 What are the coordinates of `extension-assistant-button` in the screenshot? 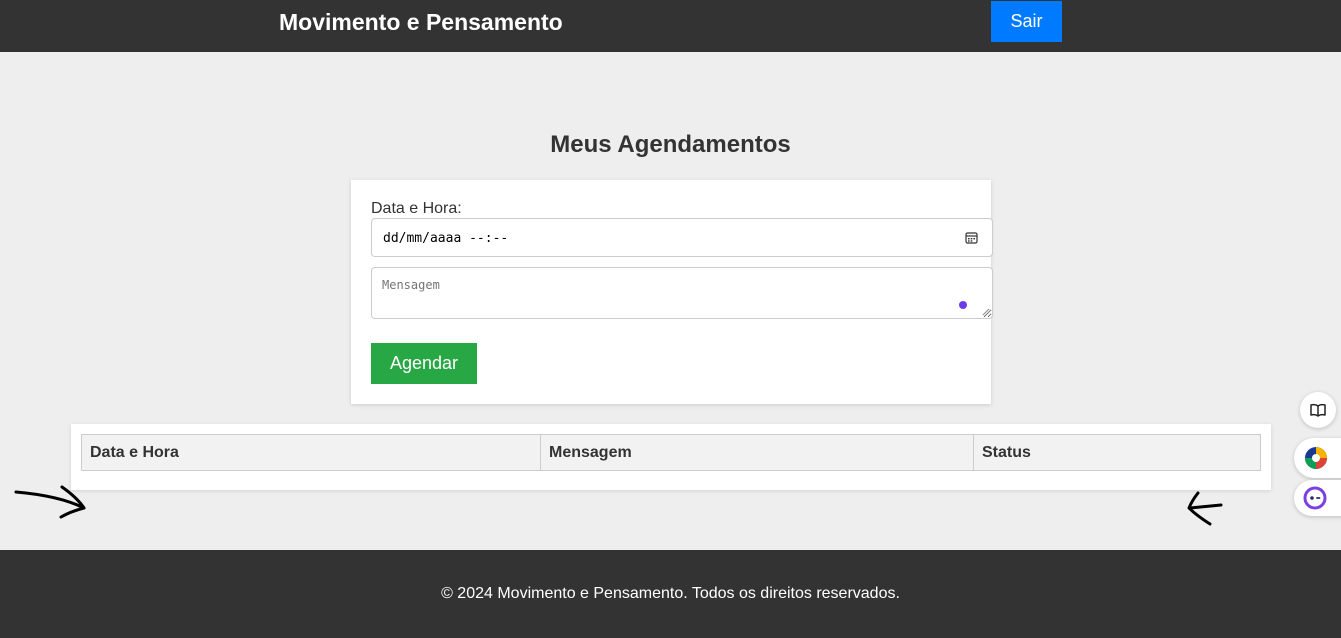 It's located at (1317, 498).